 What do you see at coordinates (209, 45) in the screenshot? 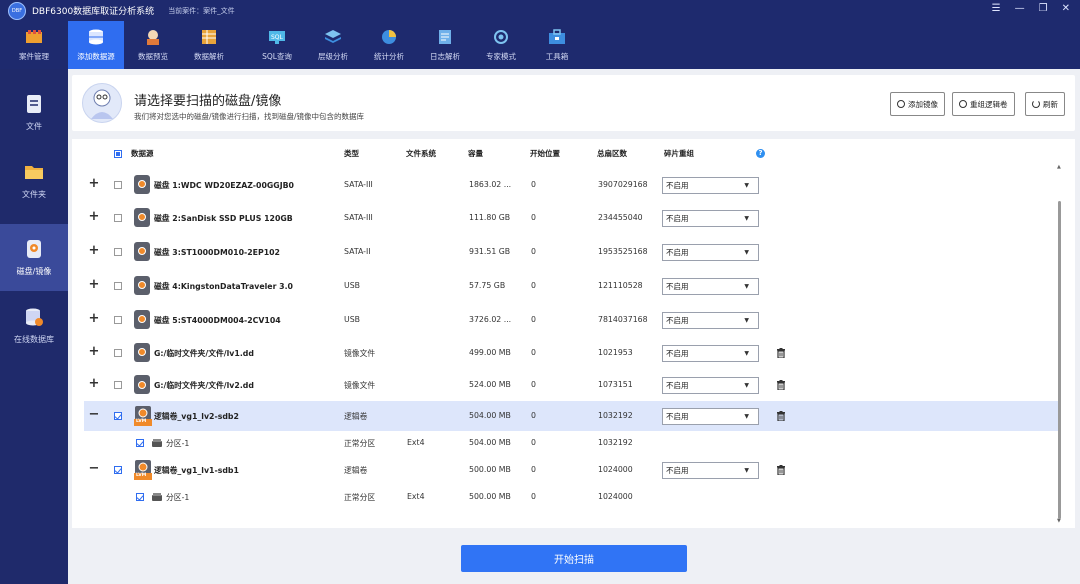
I see `tool-data-parse: 数据解析` at bounding box center [209, 45].